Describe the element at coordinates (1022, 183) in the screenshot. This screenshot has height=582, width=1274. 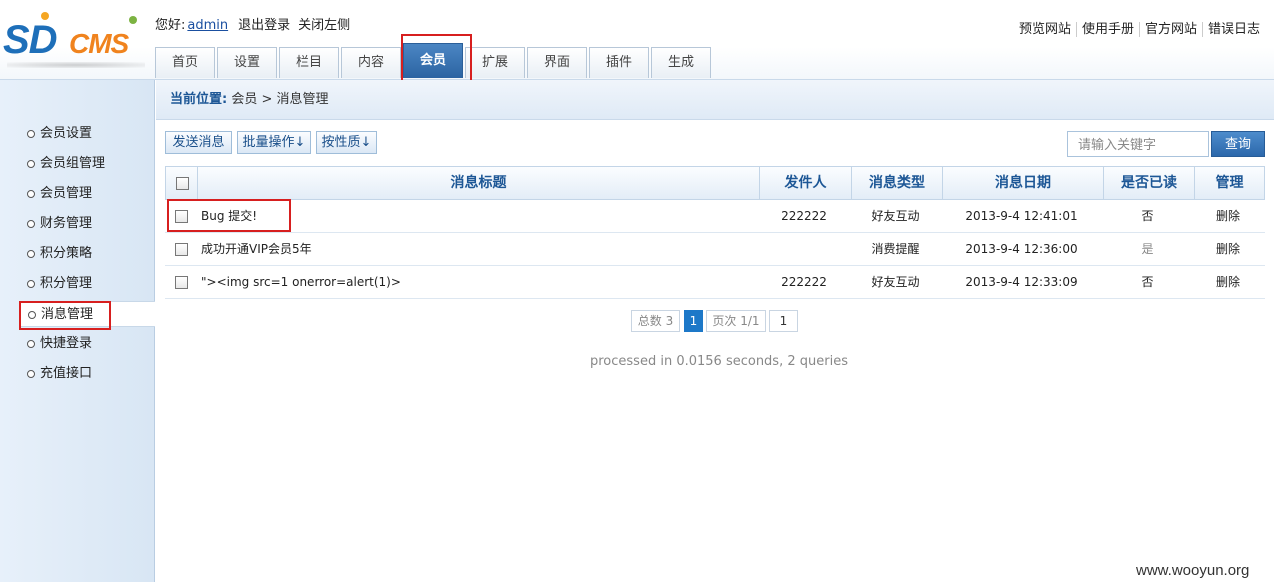
I see `header-date: 消息日期` at that location.